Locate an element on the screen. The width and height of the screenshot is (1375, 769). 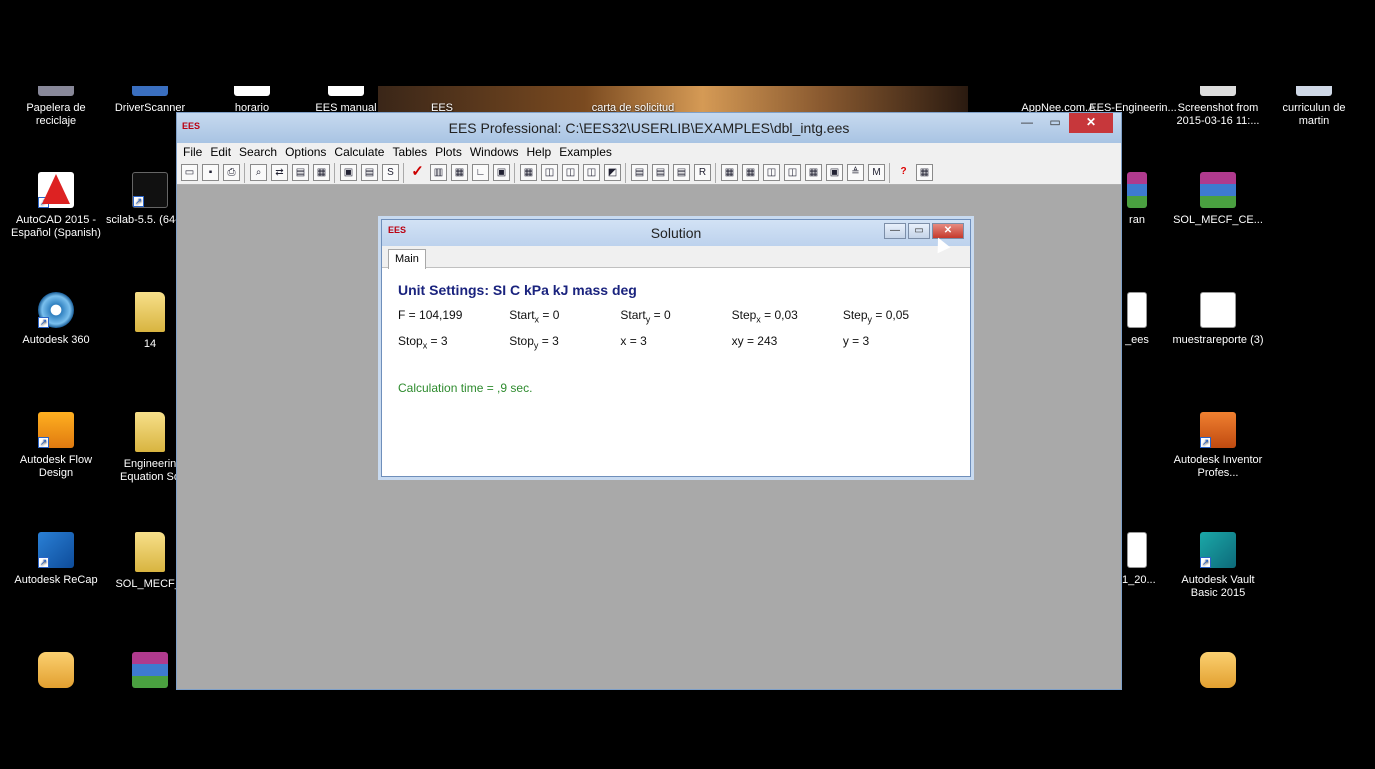
menu-tables: Tables is located at coordinates (409, 152).